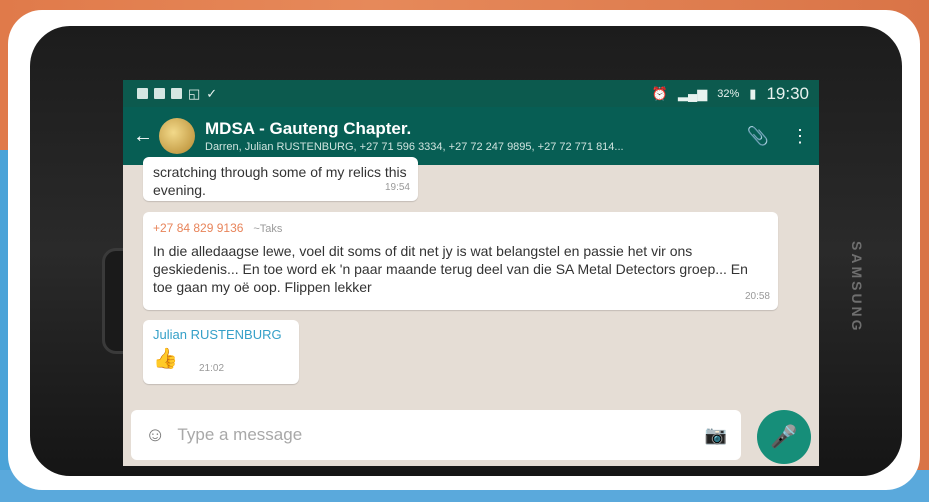 This screenshot has width=929, height=502. What do you see at coordinates (787, 93) in the screenshot?
I see `status-time: 19:30` at bounding box center [787, 93].